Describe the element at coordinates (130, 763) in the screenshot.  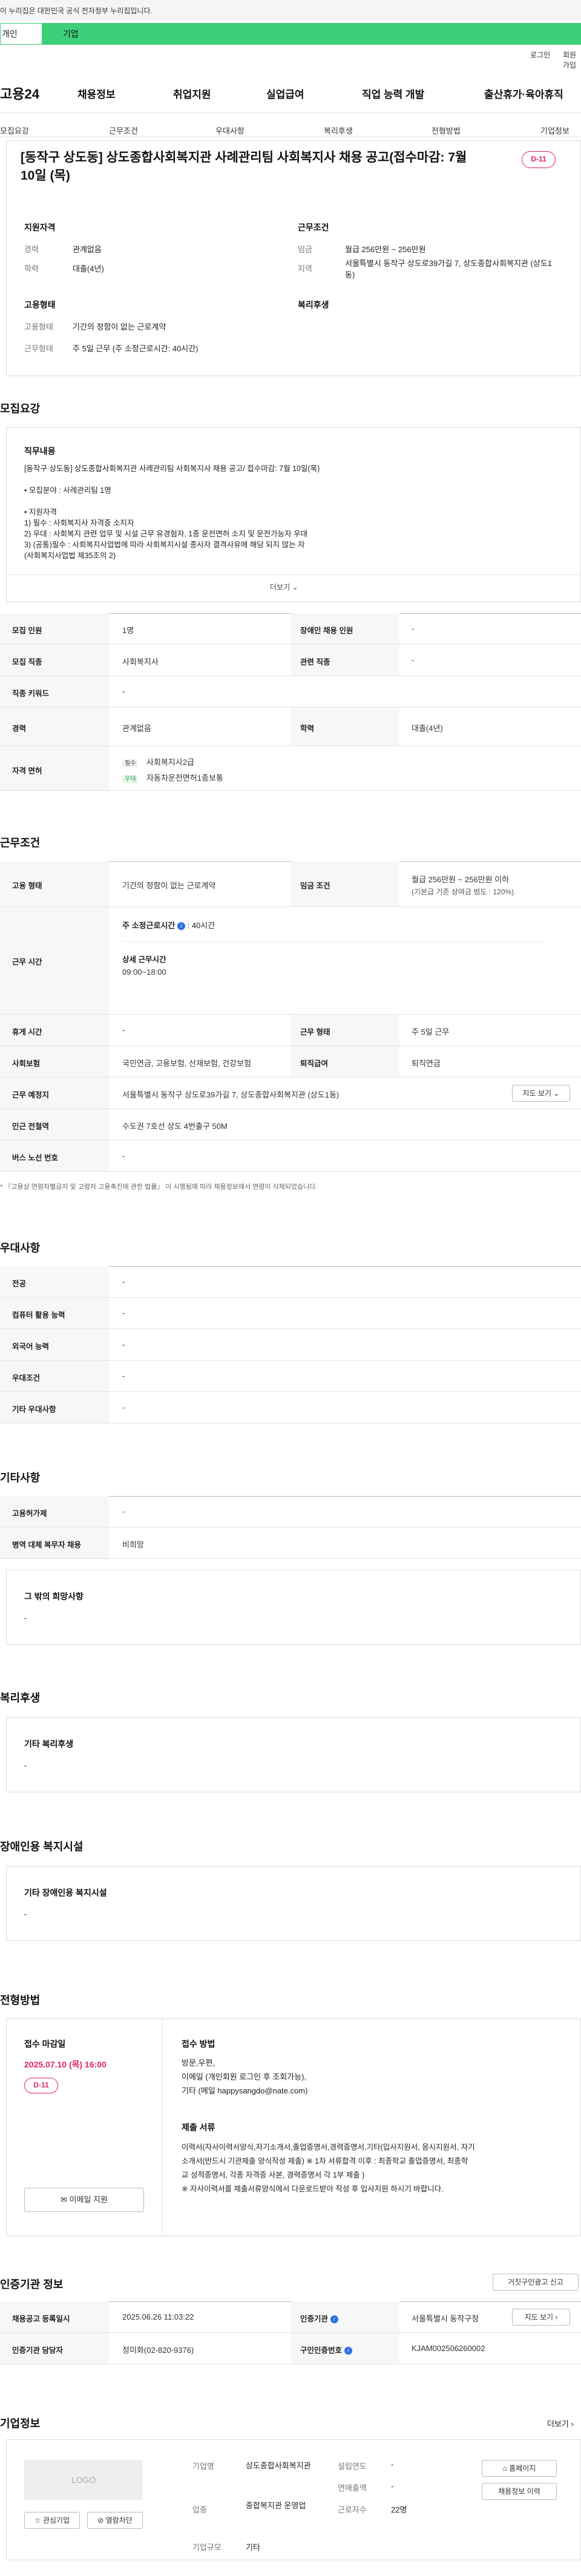
I see `license-tag: 필수` at that location.